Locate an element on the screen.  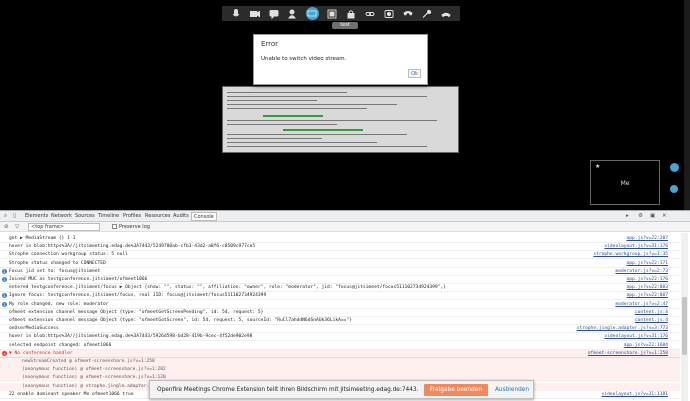
console-message: onUserMediaSuccess is located at coordinates (34, 329).